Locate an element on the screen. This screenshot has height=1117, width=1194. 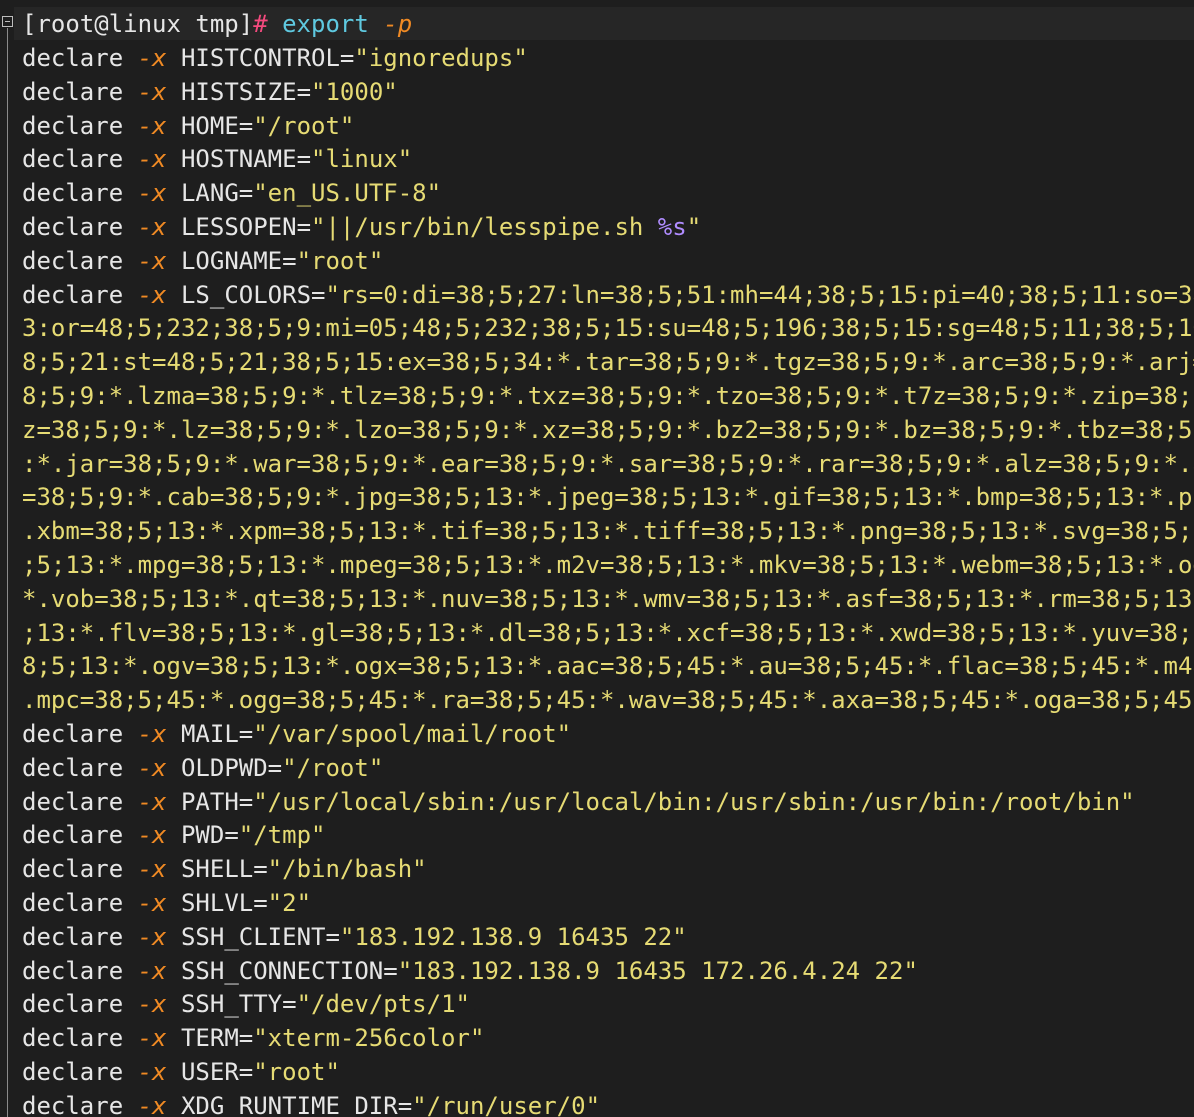
variable-name: LESSOPEN is located at coordinates (238, 227).